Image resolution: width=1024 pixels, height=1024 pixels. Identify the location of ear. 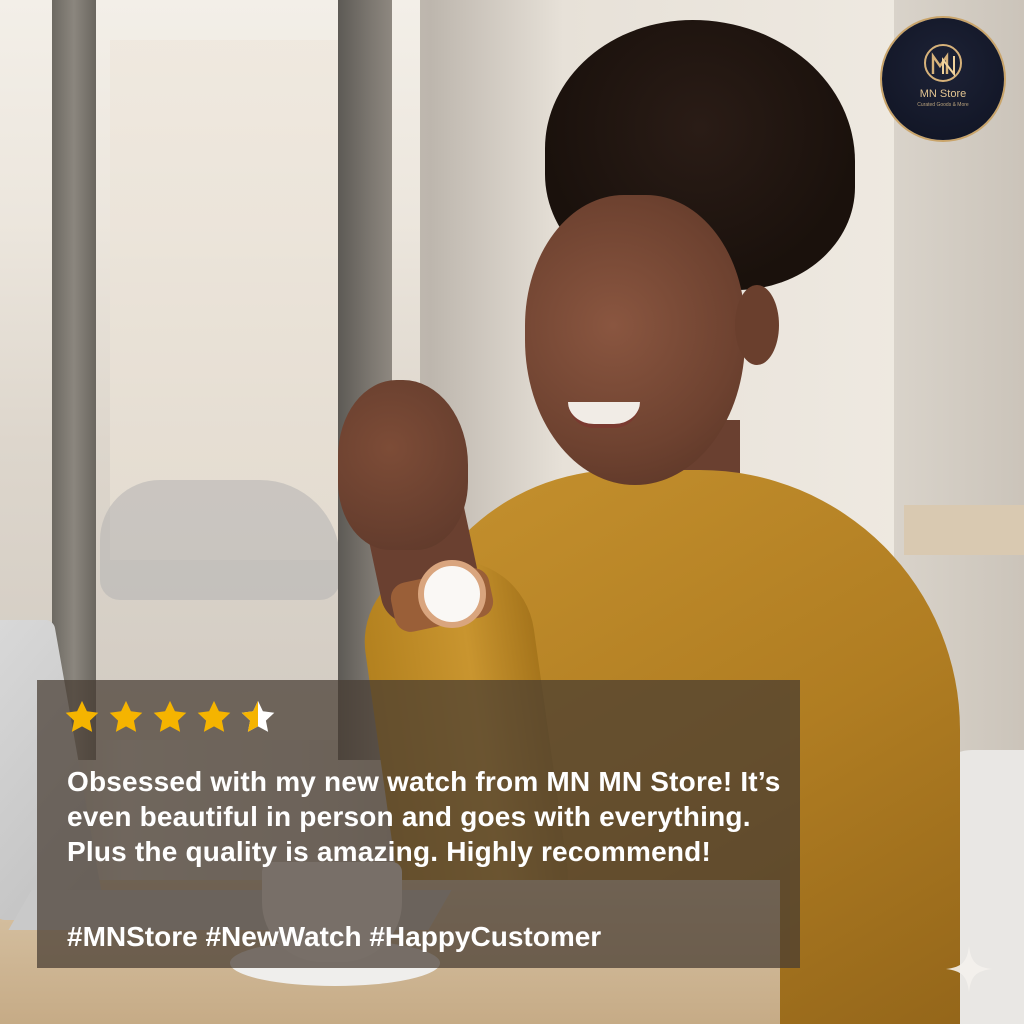
(757, 325).